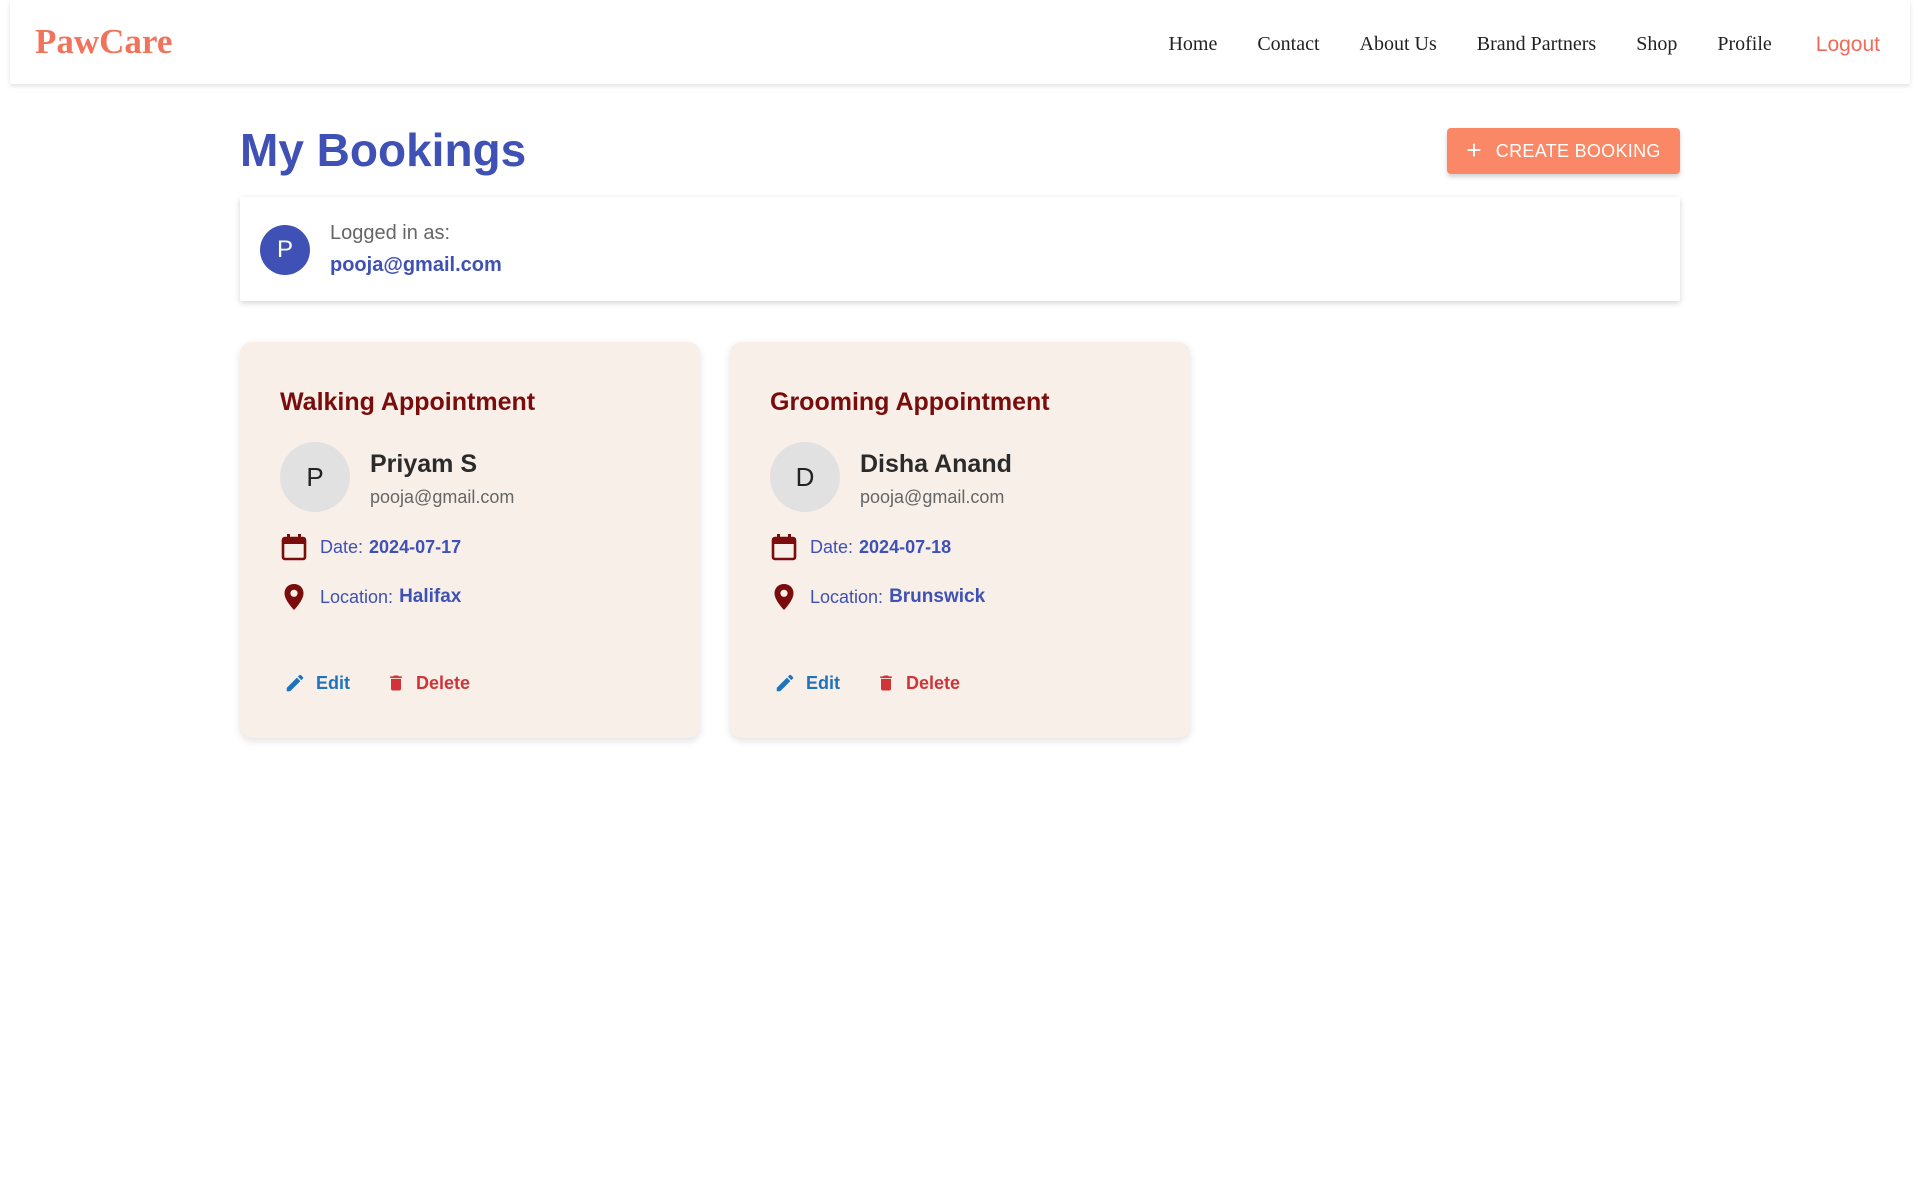 The width and height of the screenshot is (1920, 1200). What do you see at coordinates (1192, 44) in the screenshot?
I see `nav-link-home: Home` at bounding box center [1192, 44].